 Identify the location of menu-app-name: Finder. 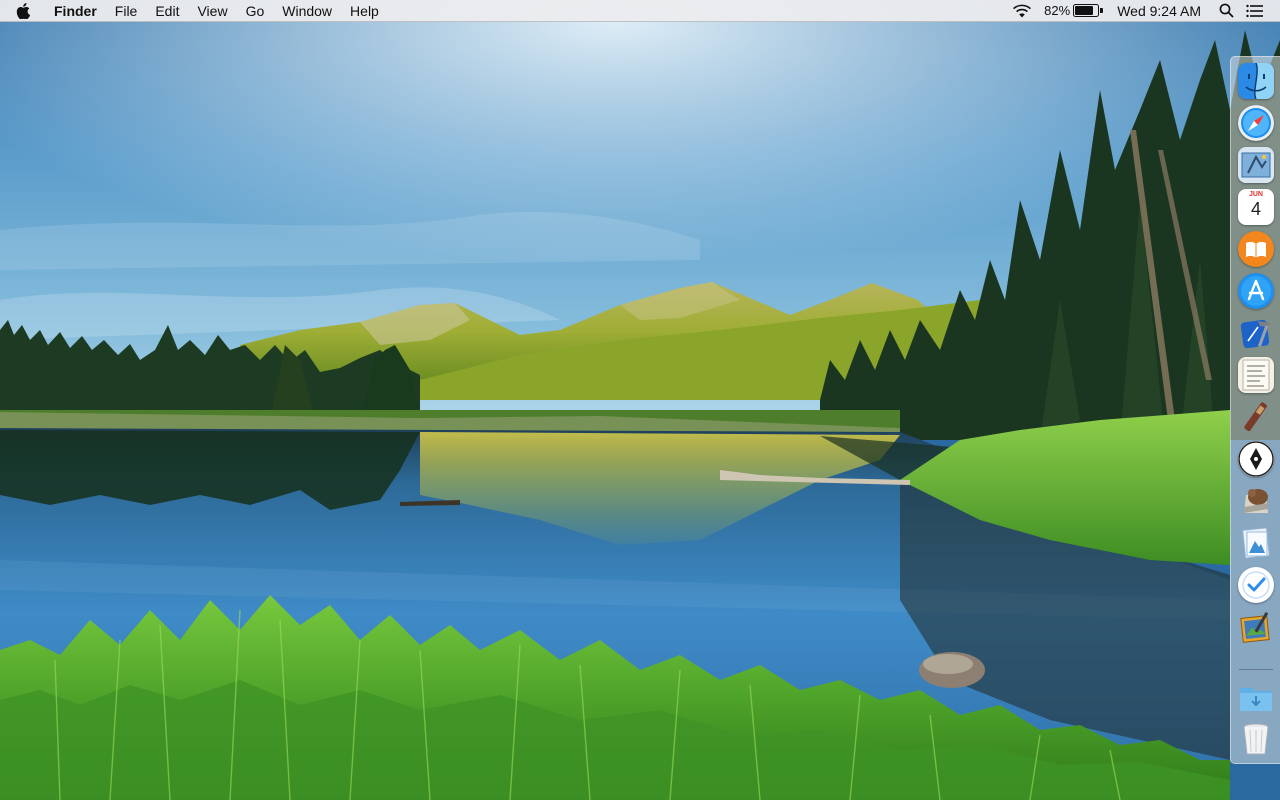
(76, 11).